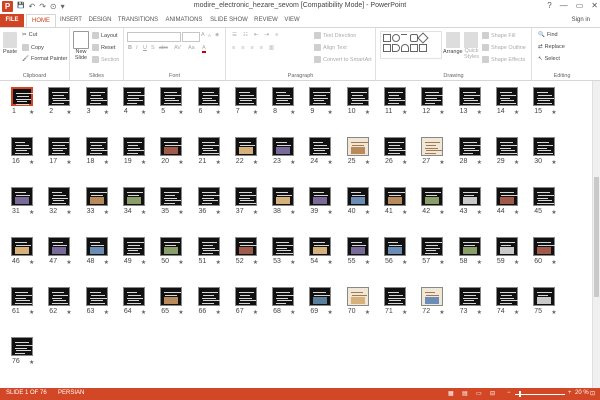  Describe the element at coordinates (596, 237) in the screenshot. I see `scrollbar-thumb` at that location.